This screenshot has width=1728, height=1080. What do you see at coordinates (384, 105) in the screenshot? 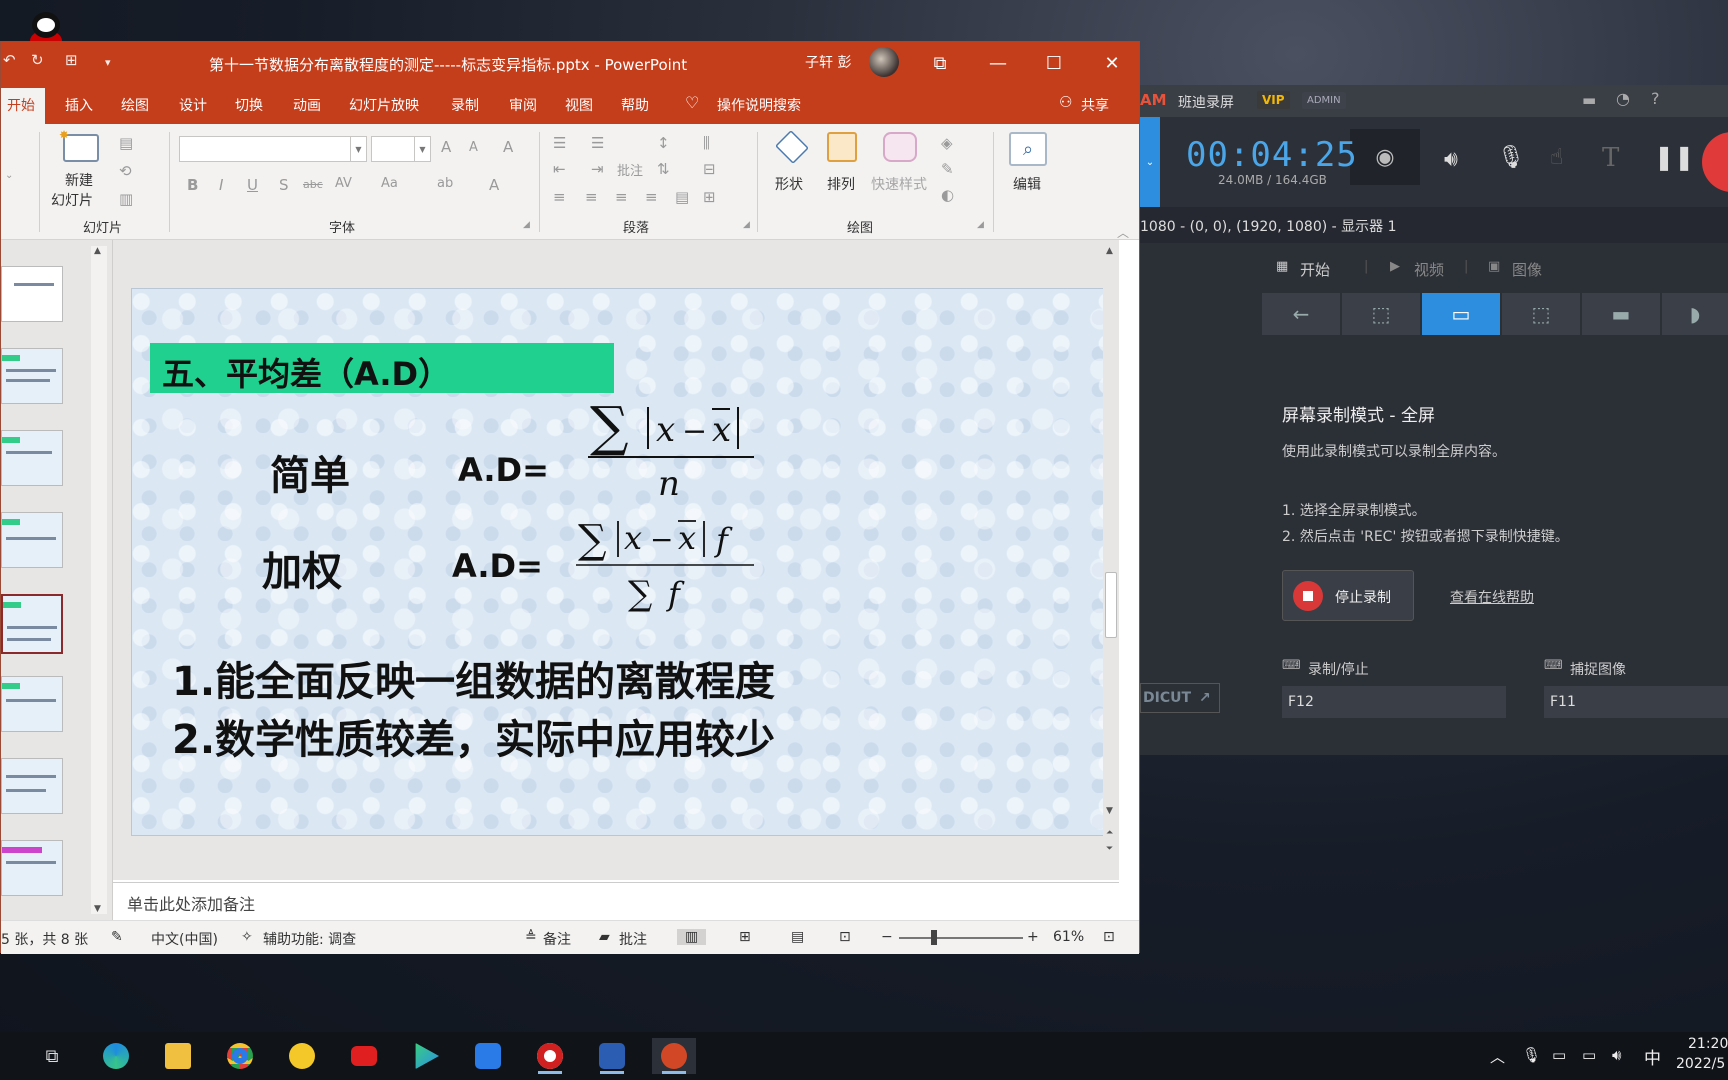
I see `tab-slideshow: 幻灯片放映` at bounding box center [384, 105].